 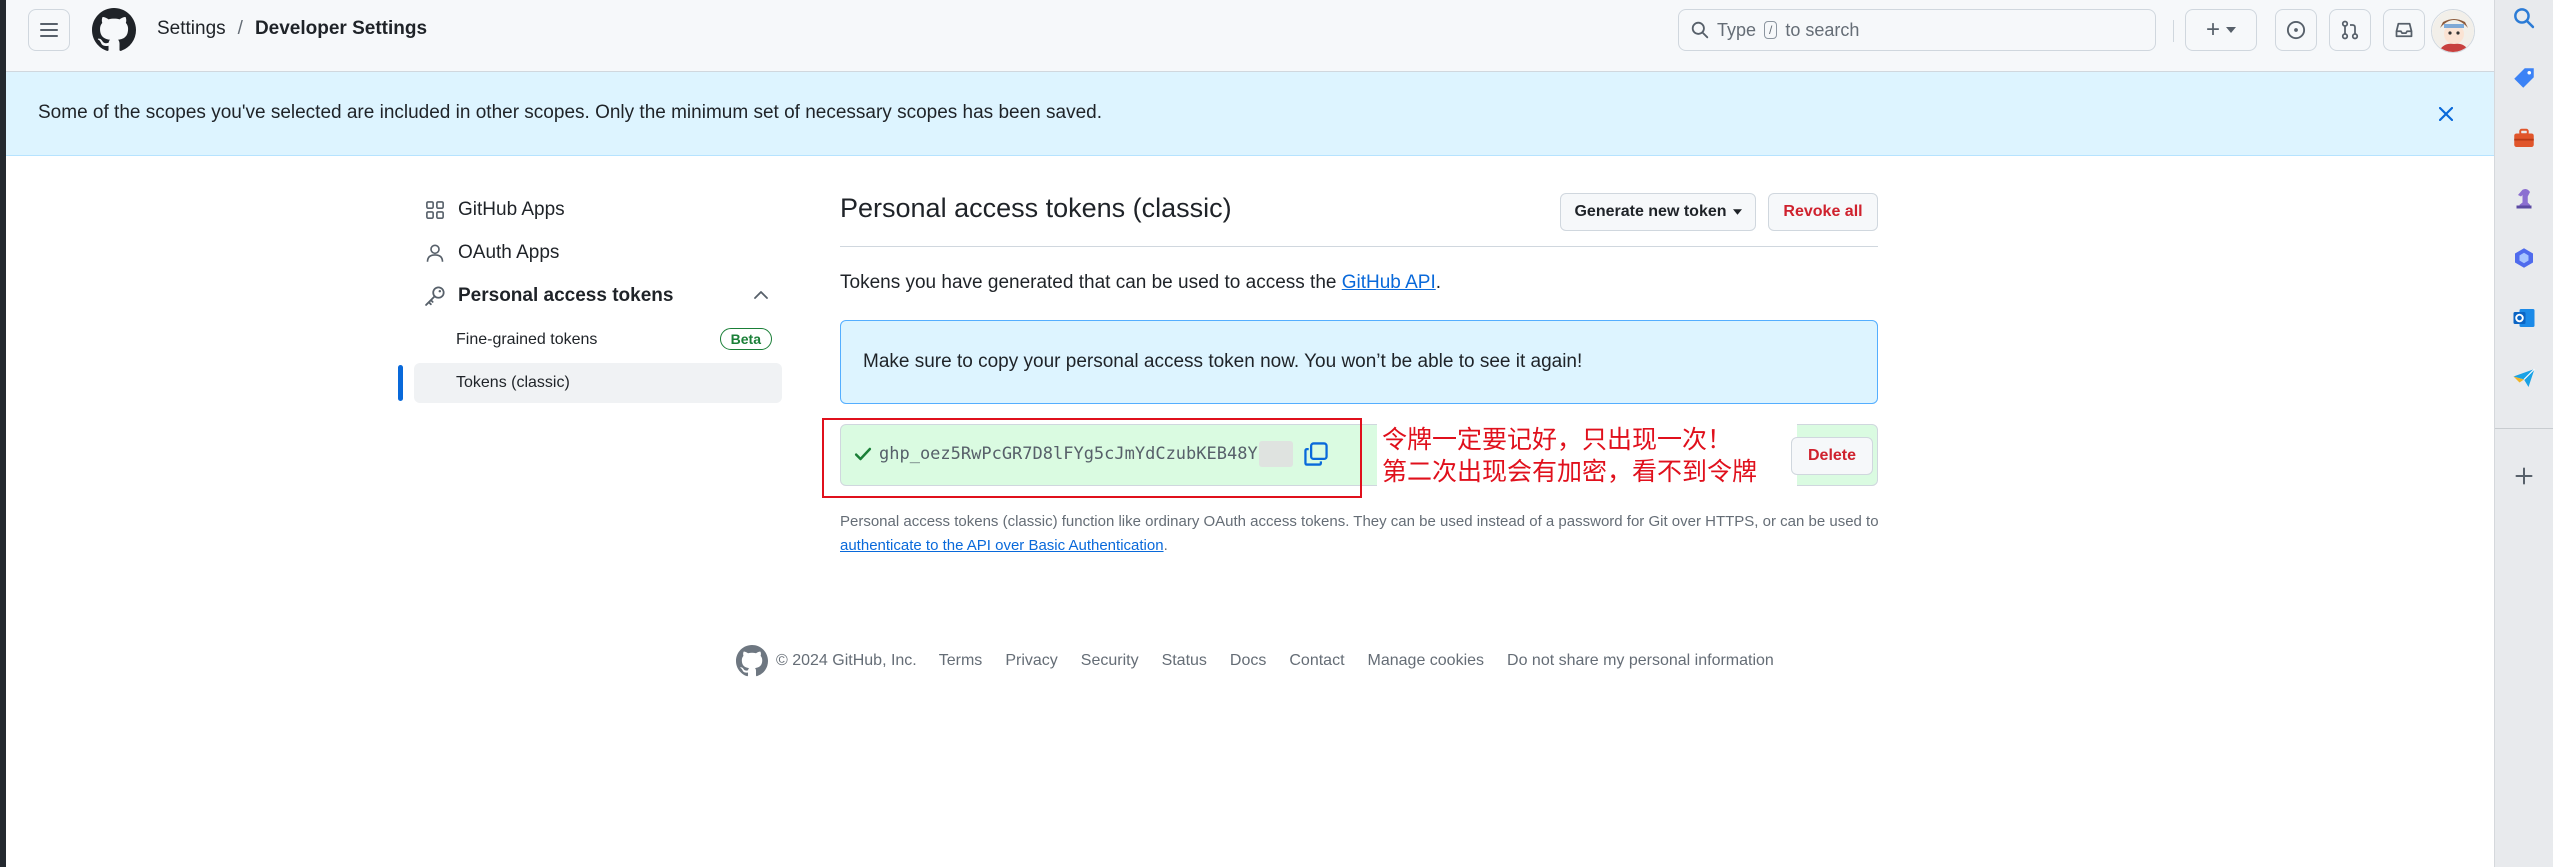 What do you see at coordinates (1569, 456) in the screenshot?
I see `annotation-note: 令牌一定要记好，只出现一次！ 第二次出现会有加密，看不到令牌` at bounding box center [1569, 456].